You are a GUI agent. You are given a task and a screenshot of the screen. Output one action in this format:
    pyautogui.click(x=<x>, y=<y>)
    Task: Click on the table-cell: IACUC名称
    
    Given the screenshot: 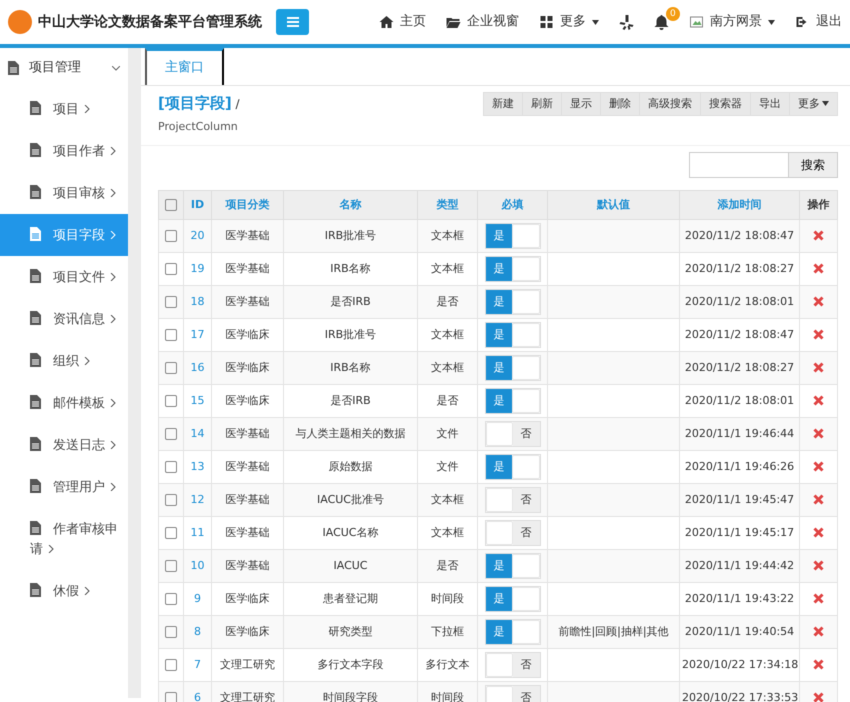 What is the action you would take?
    pyautogui.click(x=350, y=532)
    